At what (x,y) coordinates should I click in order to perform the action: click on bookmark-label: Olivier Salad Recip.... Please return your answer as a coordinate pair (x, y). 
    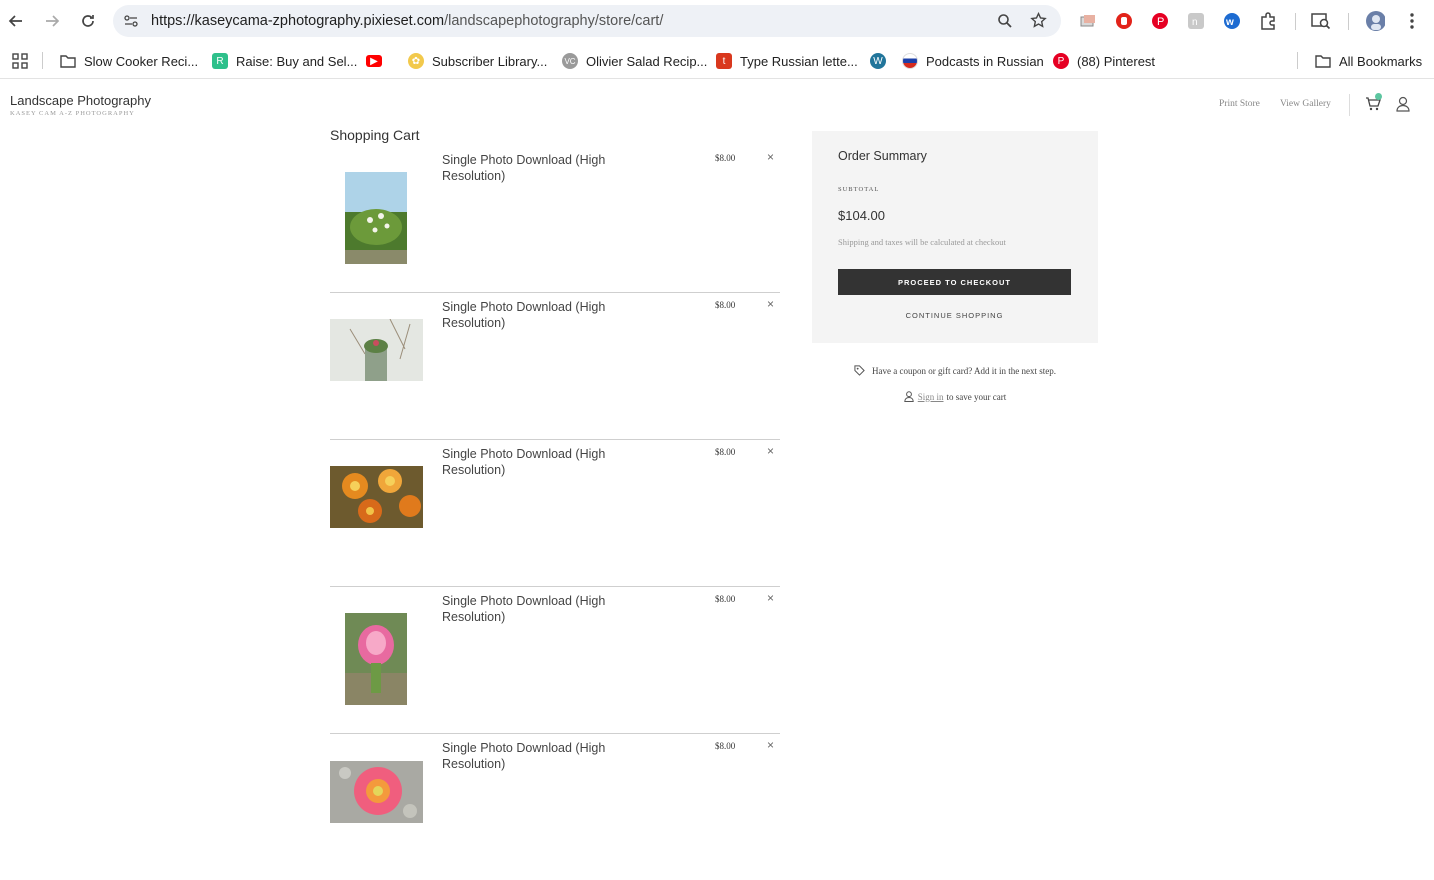
    Looking at the image, I should click on (647, 61).